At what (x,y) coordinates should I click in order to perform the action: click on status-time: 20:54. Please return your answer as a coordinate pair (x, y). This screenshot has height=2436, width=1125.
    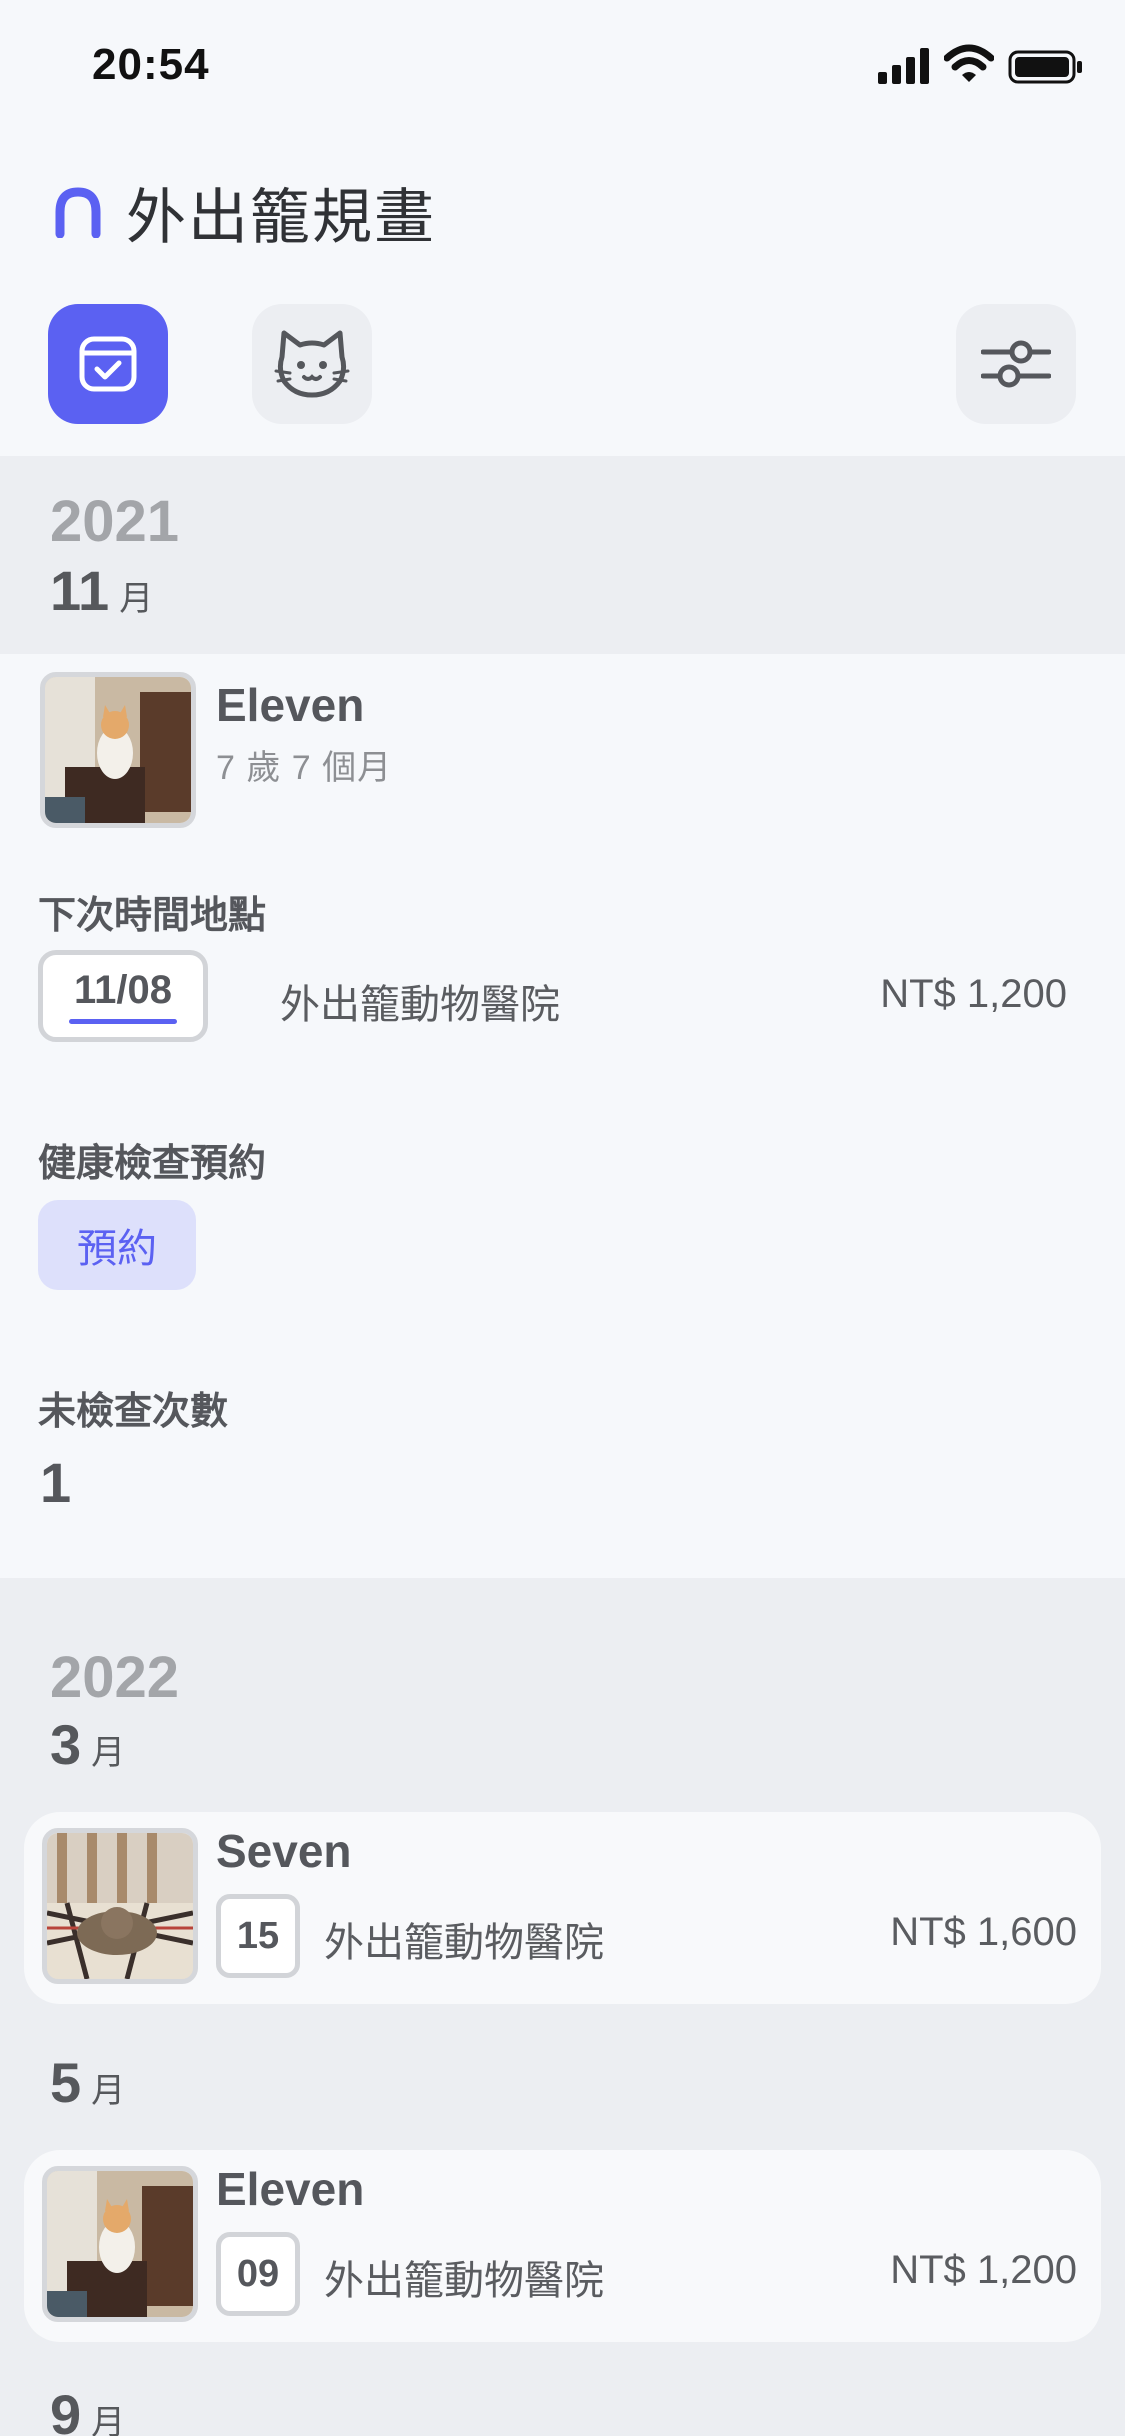
    Looking at the image, I should click on (151, 64).